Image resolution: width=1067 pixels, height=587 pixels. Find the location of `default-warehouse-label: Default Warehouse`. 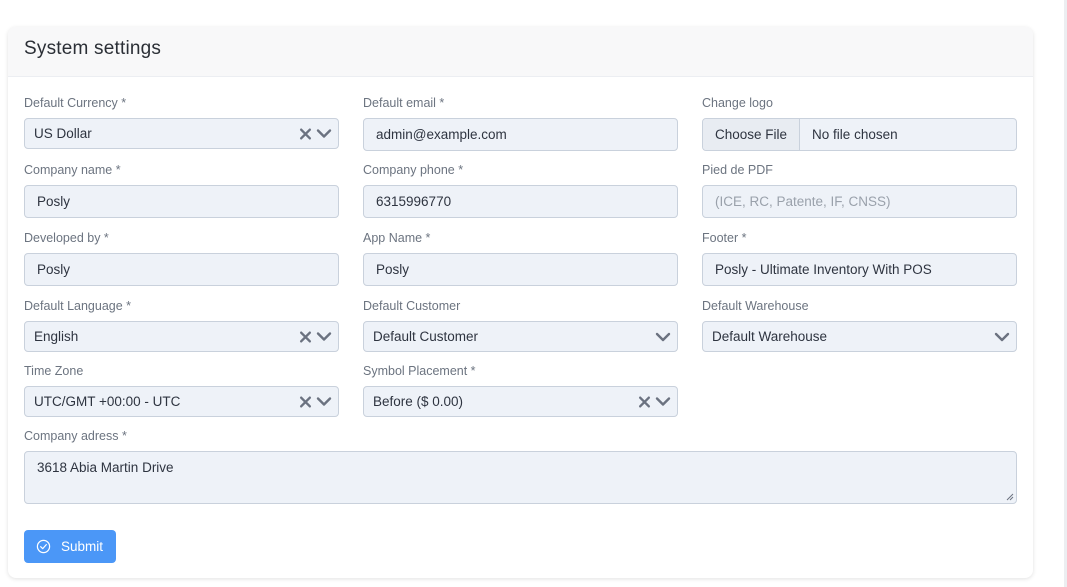

default-warehouse-label: Default Warehouse is located at coordinates (755, 306).